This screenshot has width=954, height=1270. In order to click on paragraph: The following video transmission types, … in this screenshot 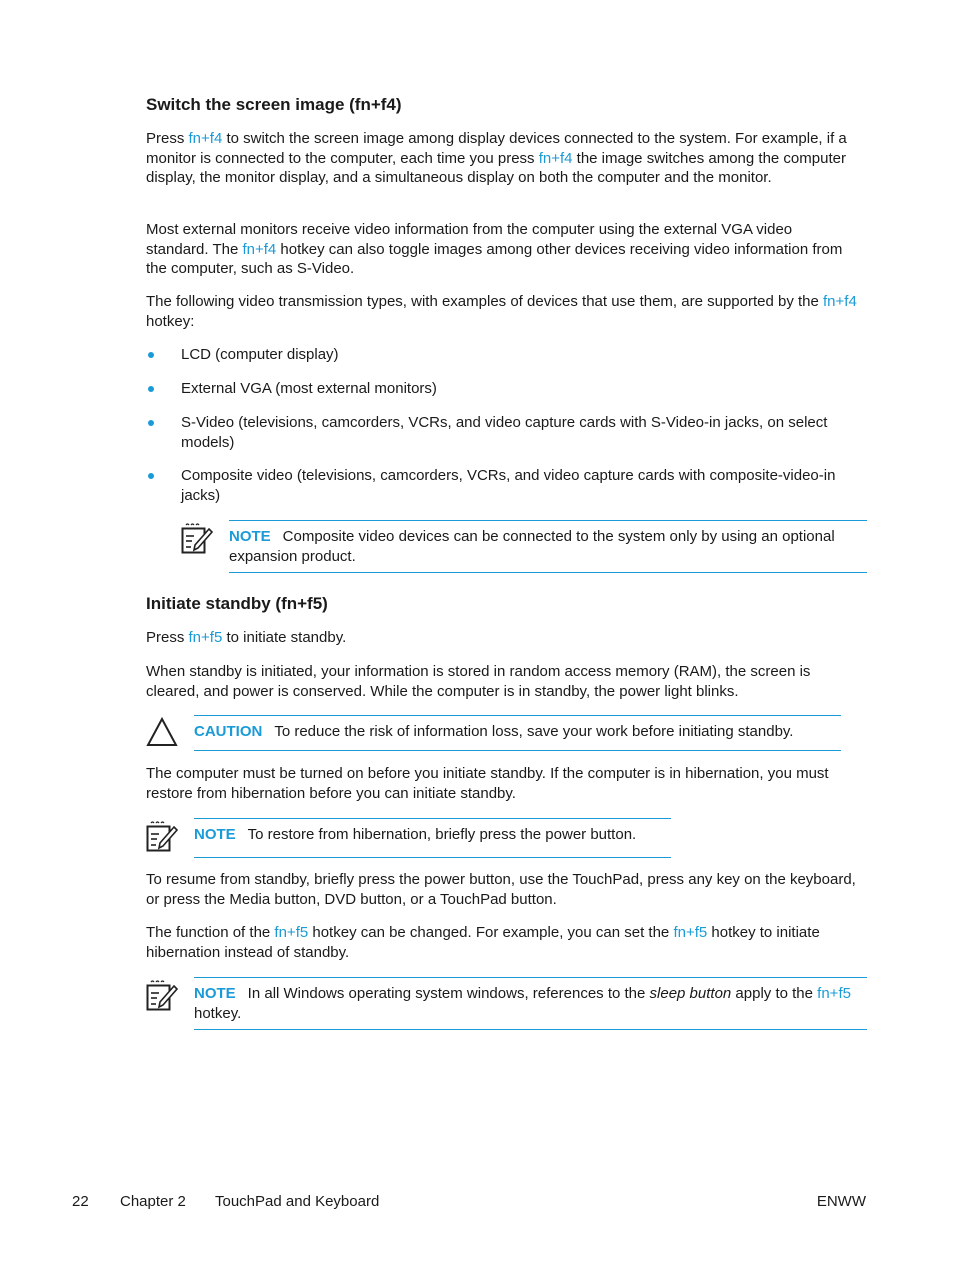, I will do `click(501, 311)`.